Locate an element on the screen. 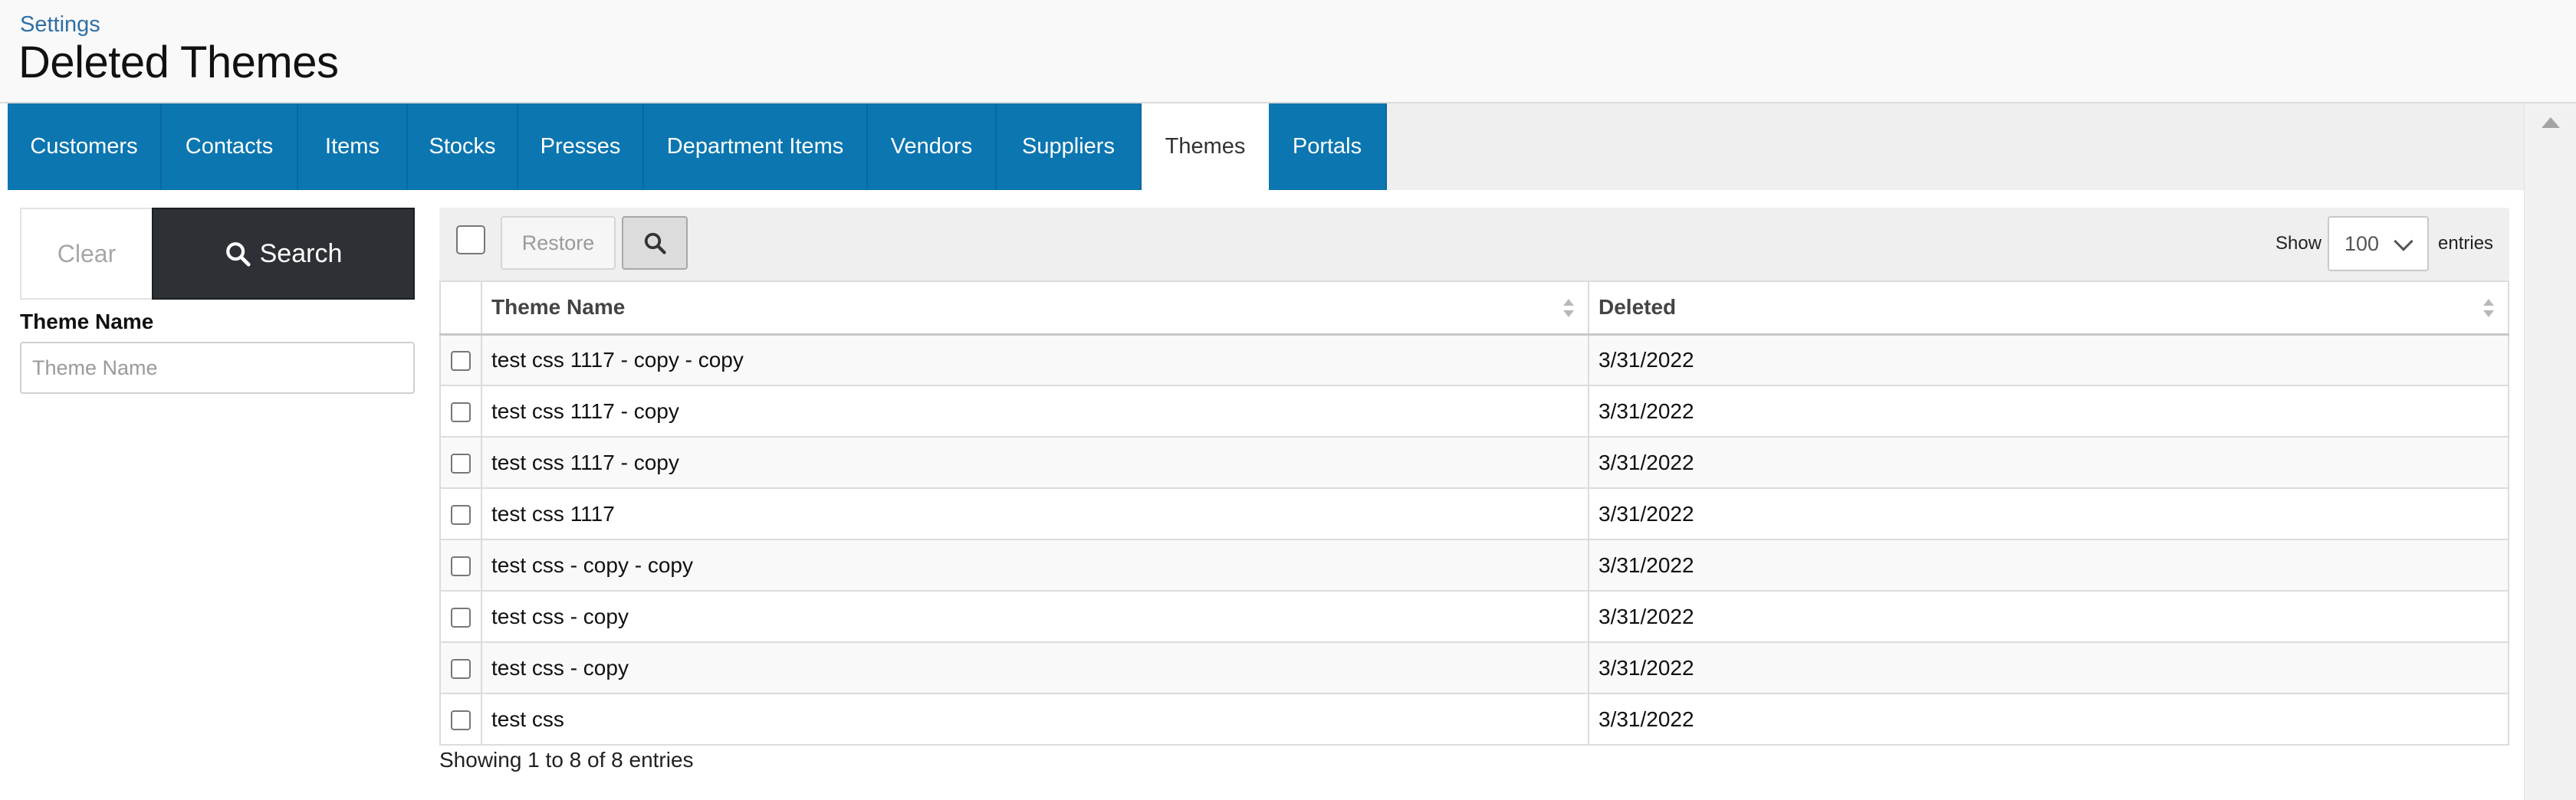  column-header-label: Deleted is located at coordinates (1638, 307).